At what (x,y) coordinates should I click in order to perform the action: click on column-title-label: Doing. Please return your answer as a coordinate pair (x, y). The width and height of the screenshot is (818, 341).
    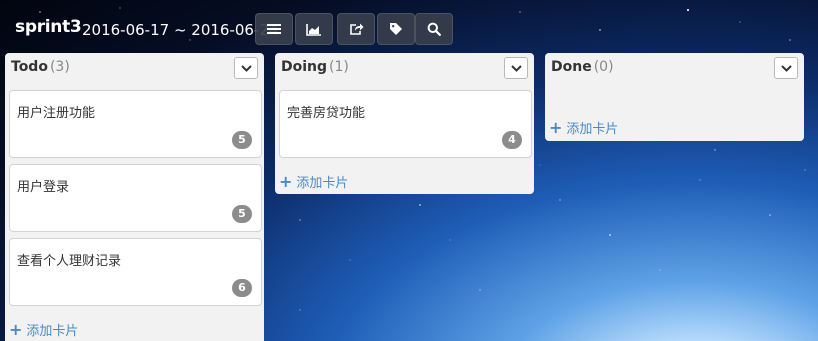
    Looking at the image, I should click on (304, 67).